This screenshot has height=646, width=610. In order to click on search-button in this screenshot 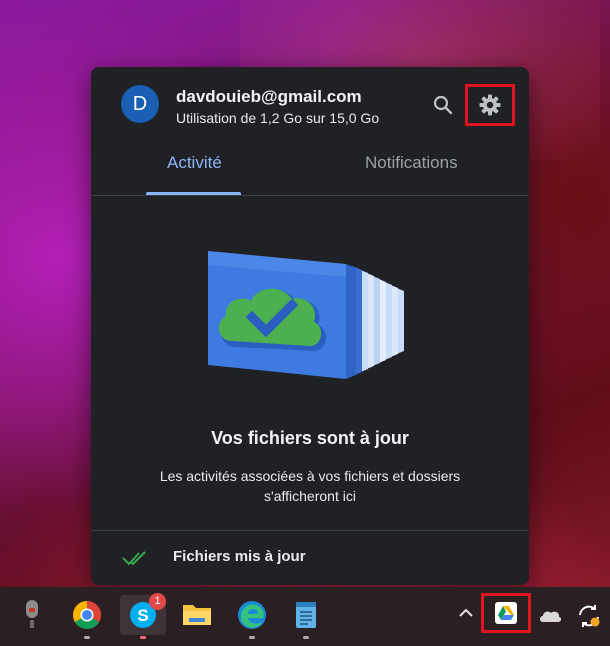, I will do `click(443, 105)`.